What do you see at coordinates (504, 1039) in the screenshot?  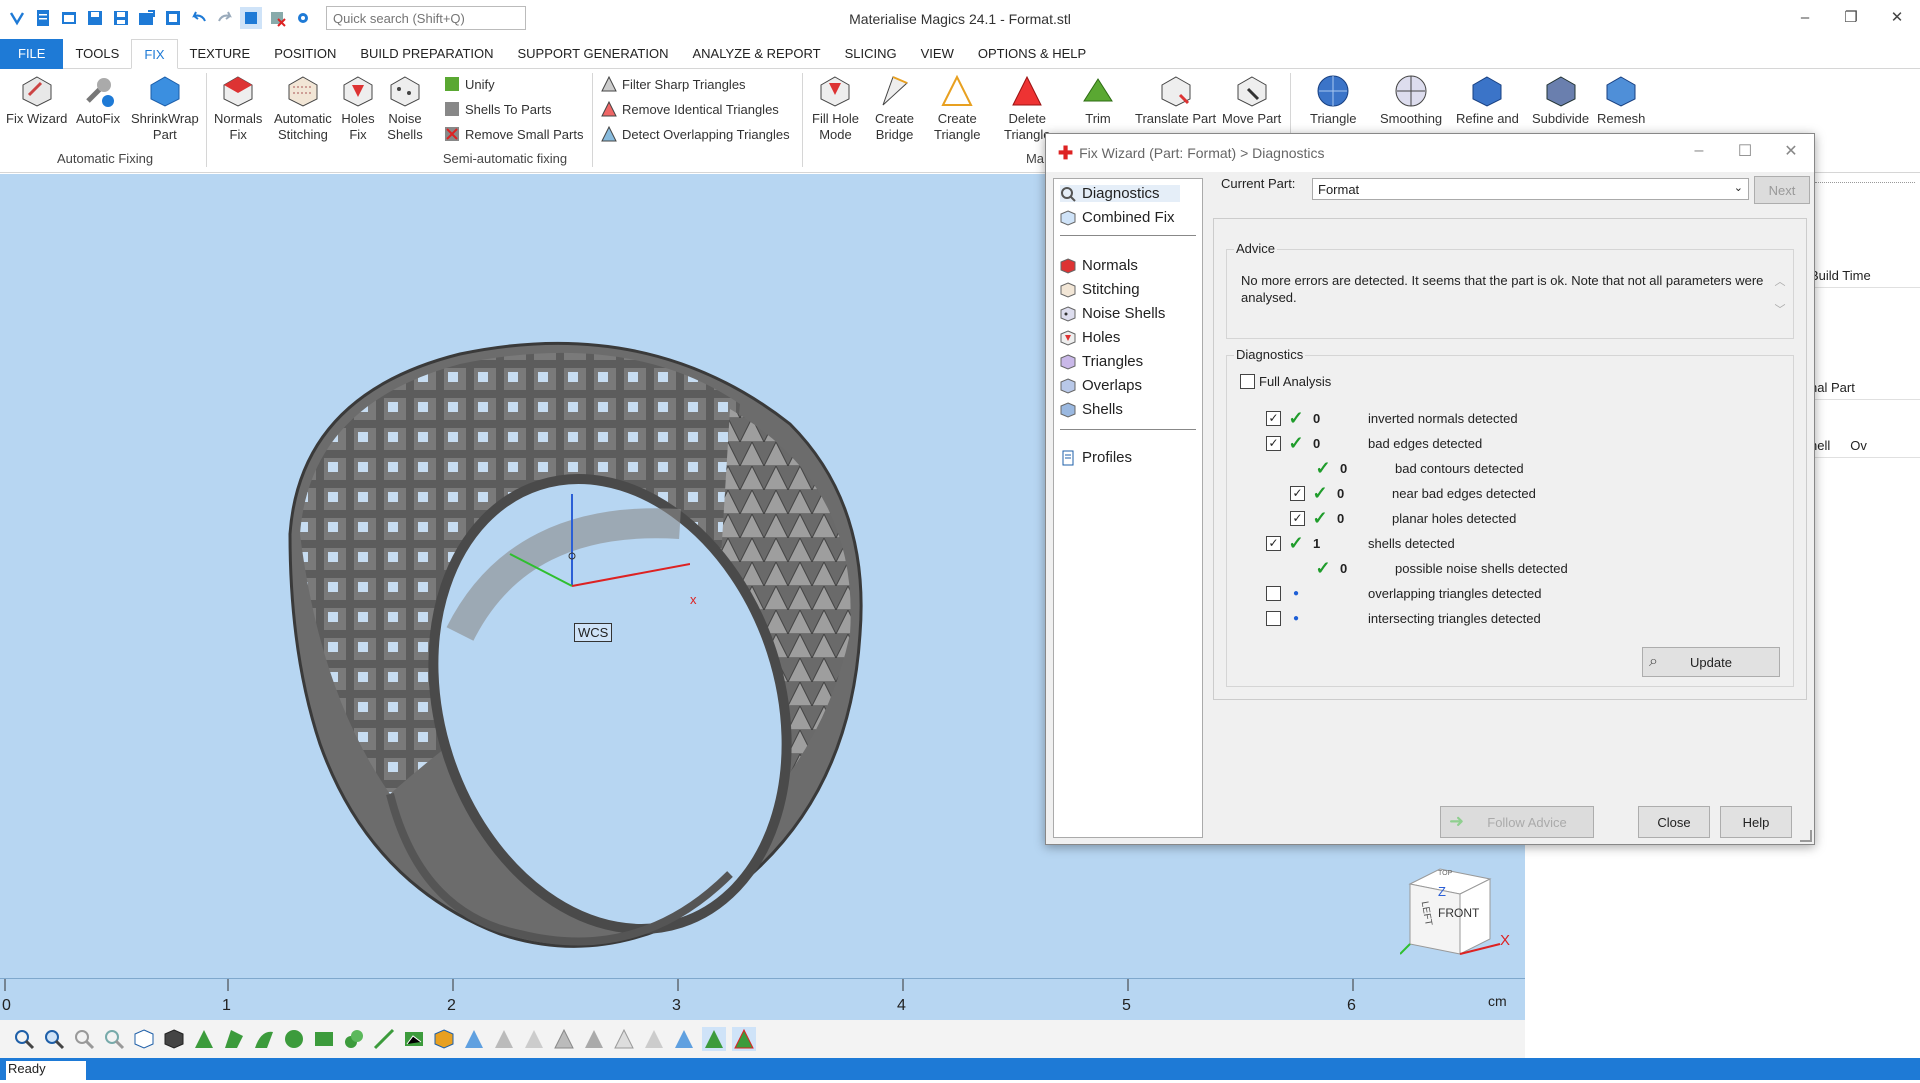 I see `expand-marking-icon` at bounding box center [504, 1039].